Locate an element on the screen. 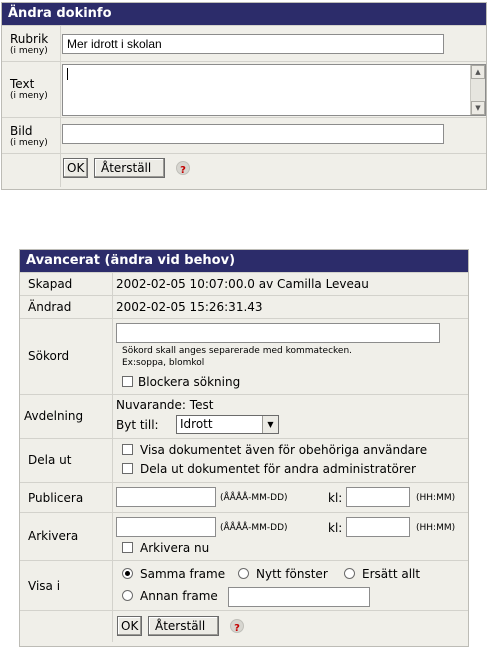  publicera-date-format: (ÅÅÅÅ-MM-DD) is located at coordinates (254, 498).